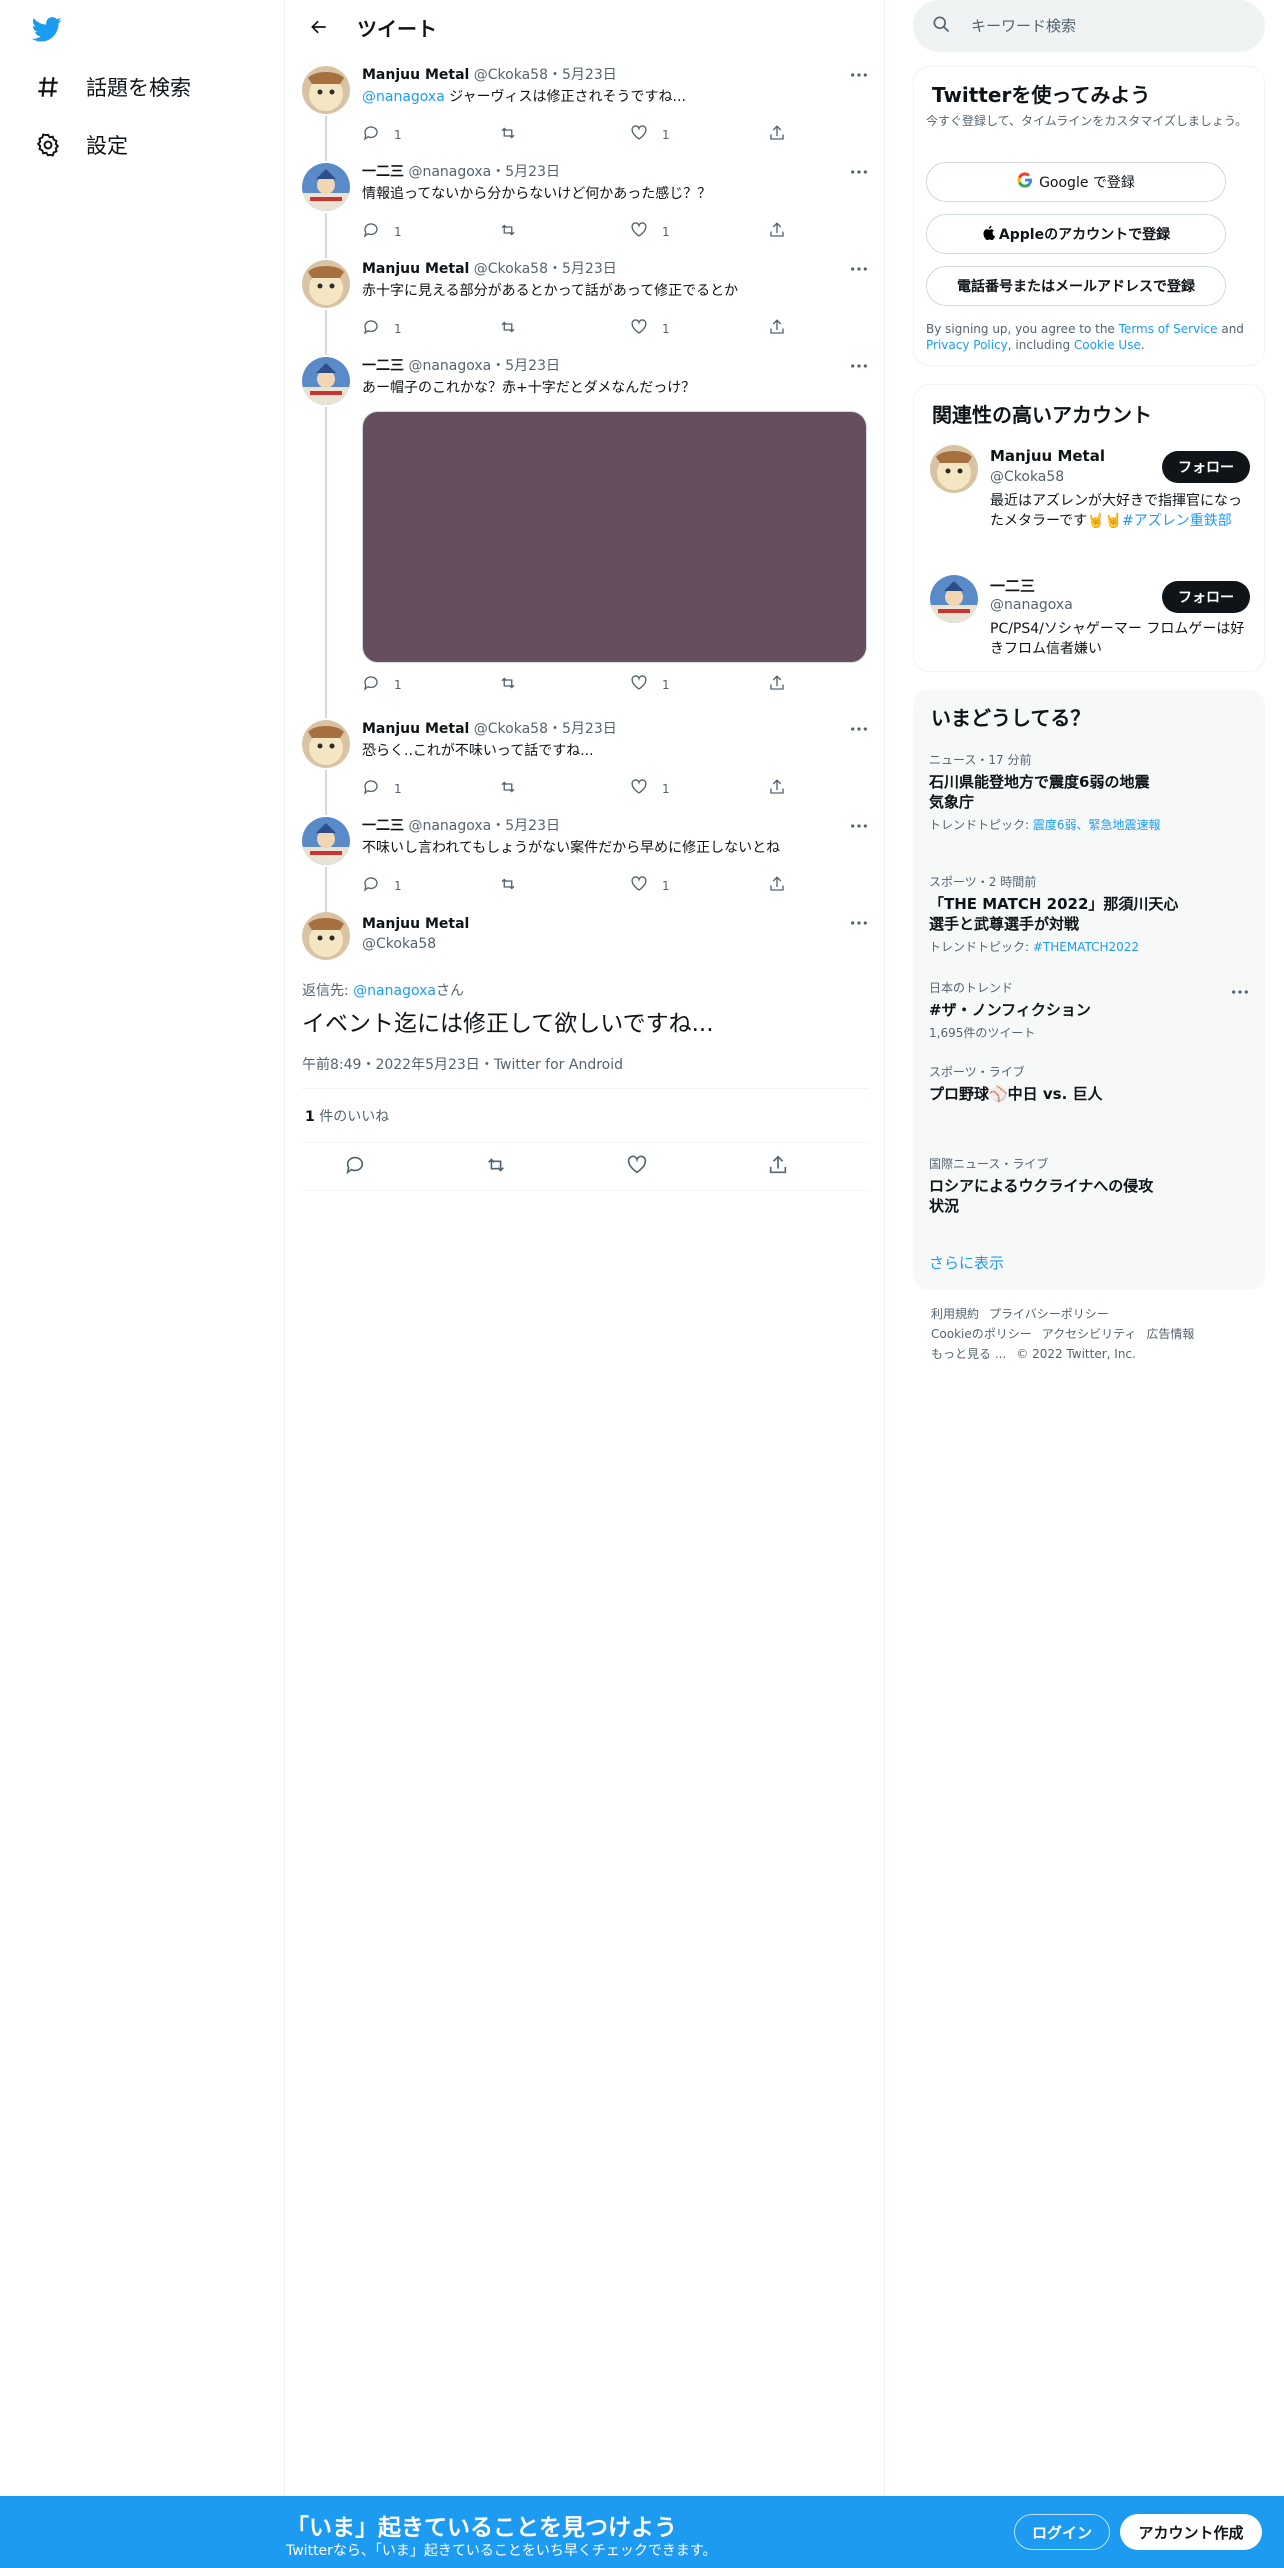 This screenshot has width=1284, height=2568. I want to click on tweet-time: 午前8:49, so click(331, 1065).